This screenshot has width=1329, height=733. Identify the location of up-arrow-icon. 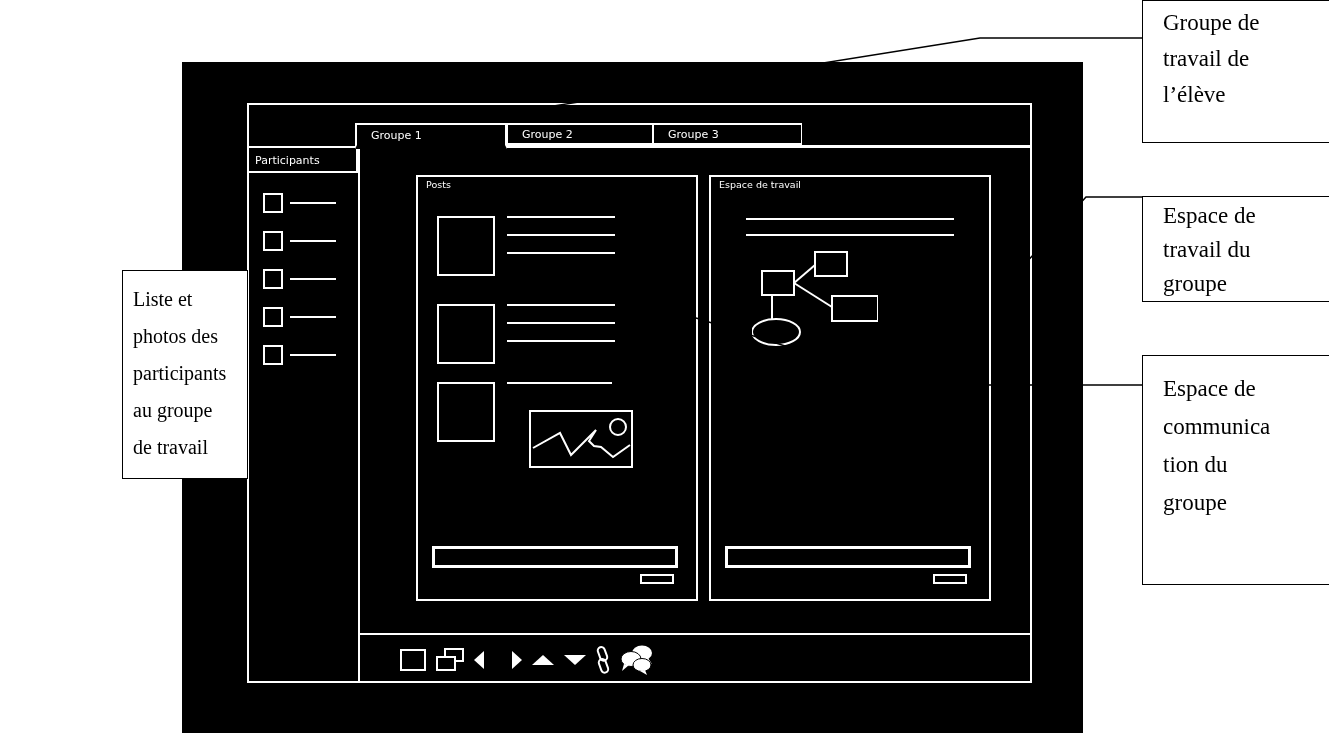
(543, 660).